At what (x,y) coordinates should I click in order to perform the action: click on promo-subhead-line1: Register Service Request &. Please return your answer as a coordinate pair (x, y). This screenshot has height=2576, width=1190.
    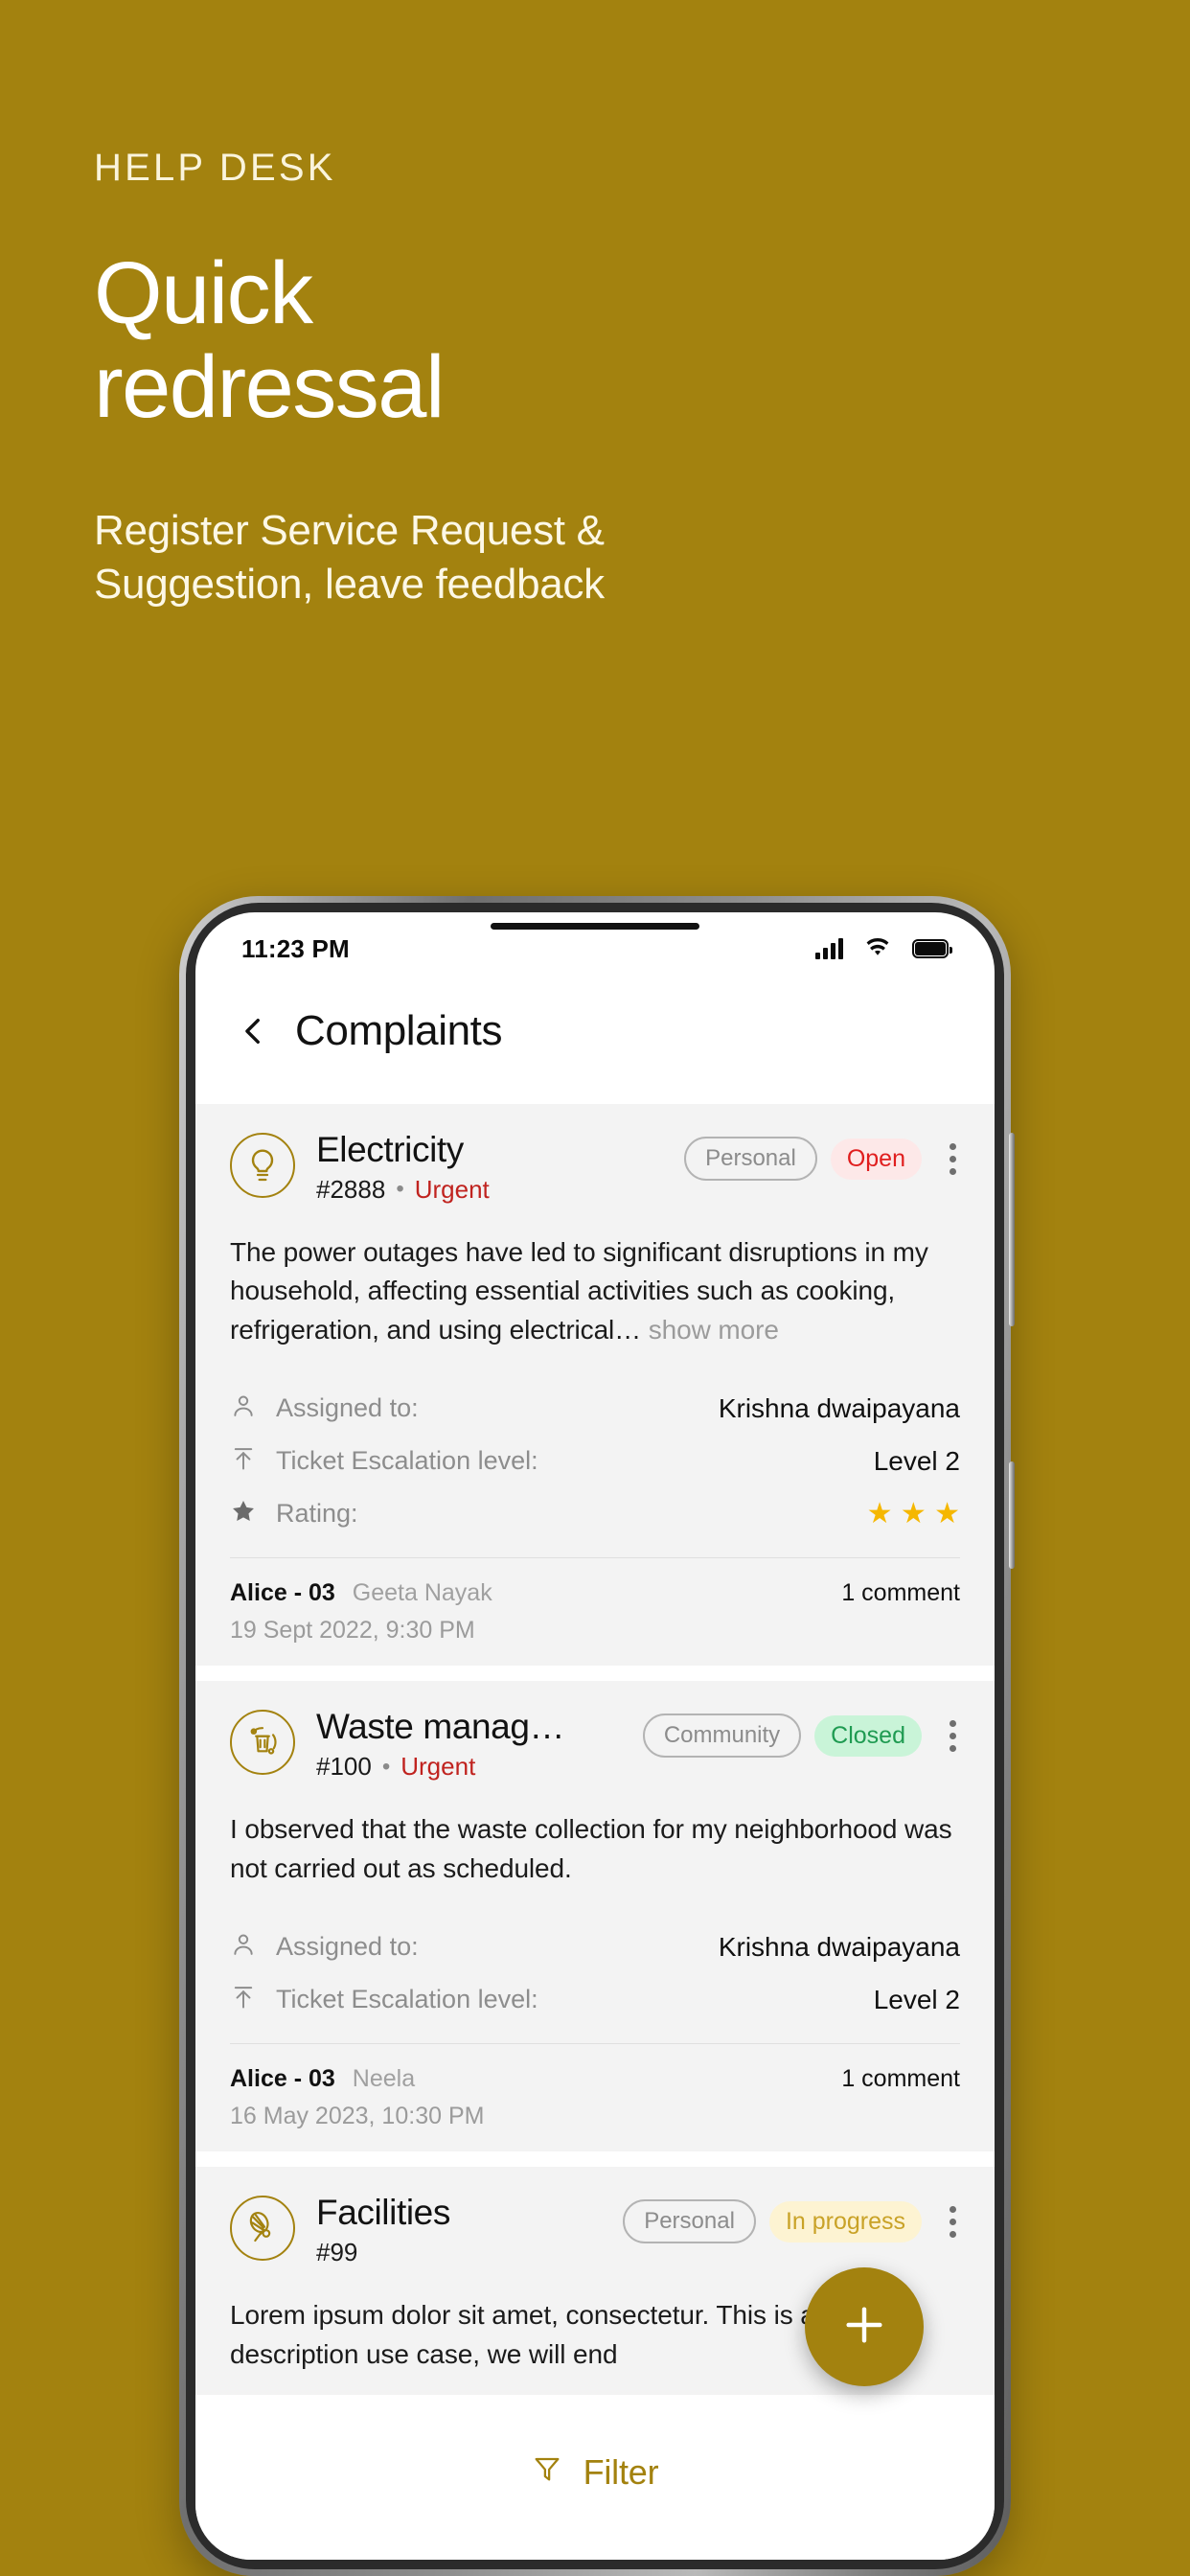
    Looking at the image, I should click on (350, 530).